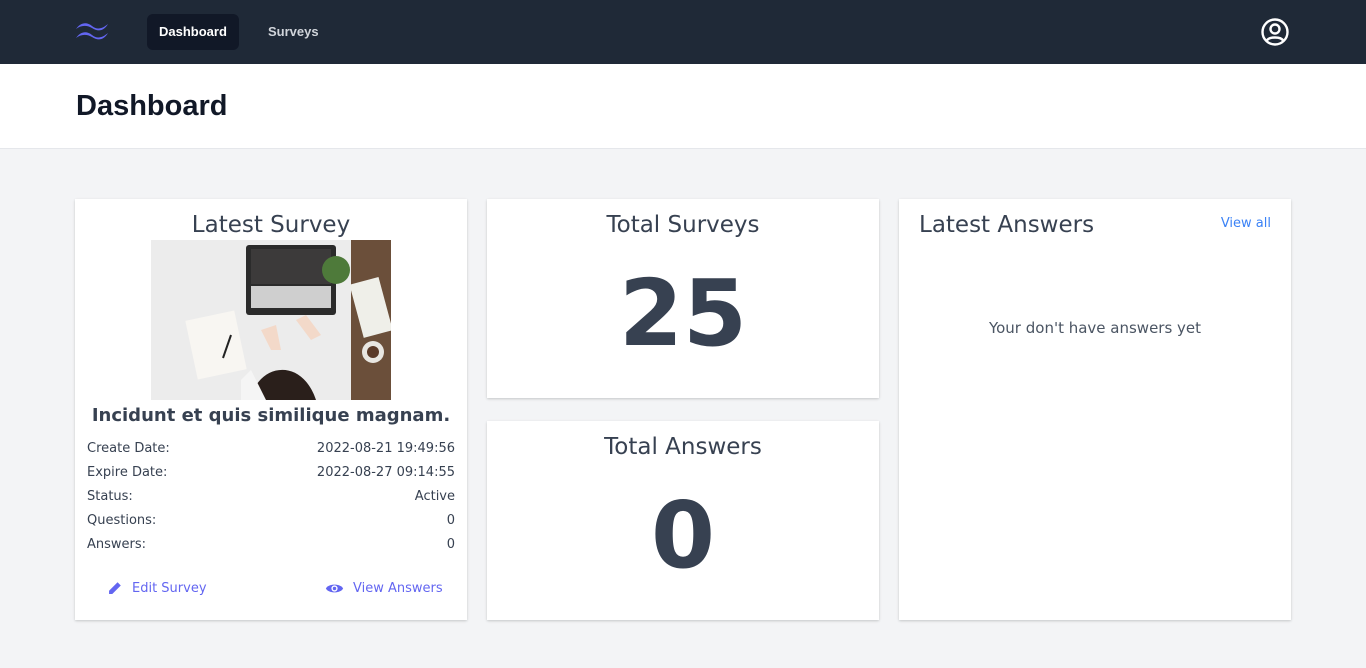 This screenshot has width=1366, height=668. Describe the element at coordinates (450, 544) in the screenshot. I see `answers-value: 0` at that location.